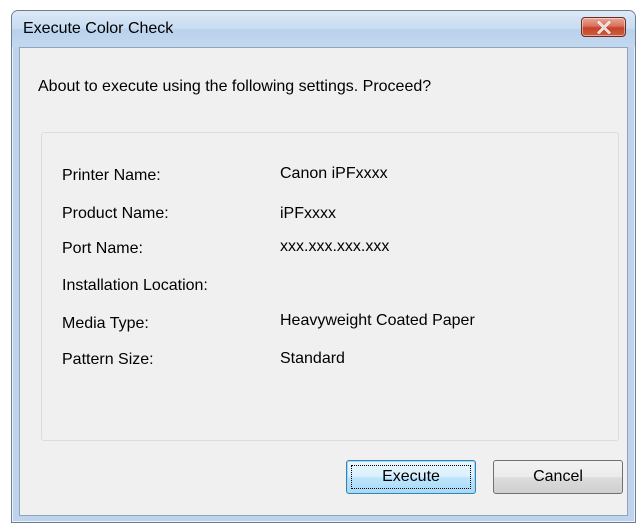 This screenshot has width=642, height=529. I want to click on execute-button: Execute, so click(411, 477).